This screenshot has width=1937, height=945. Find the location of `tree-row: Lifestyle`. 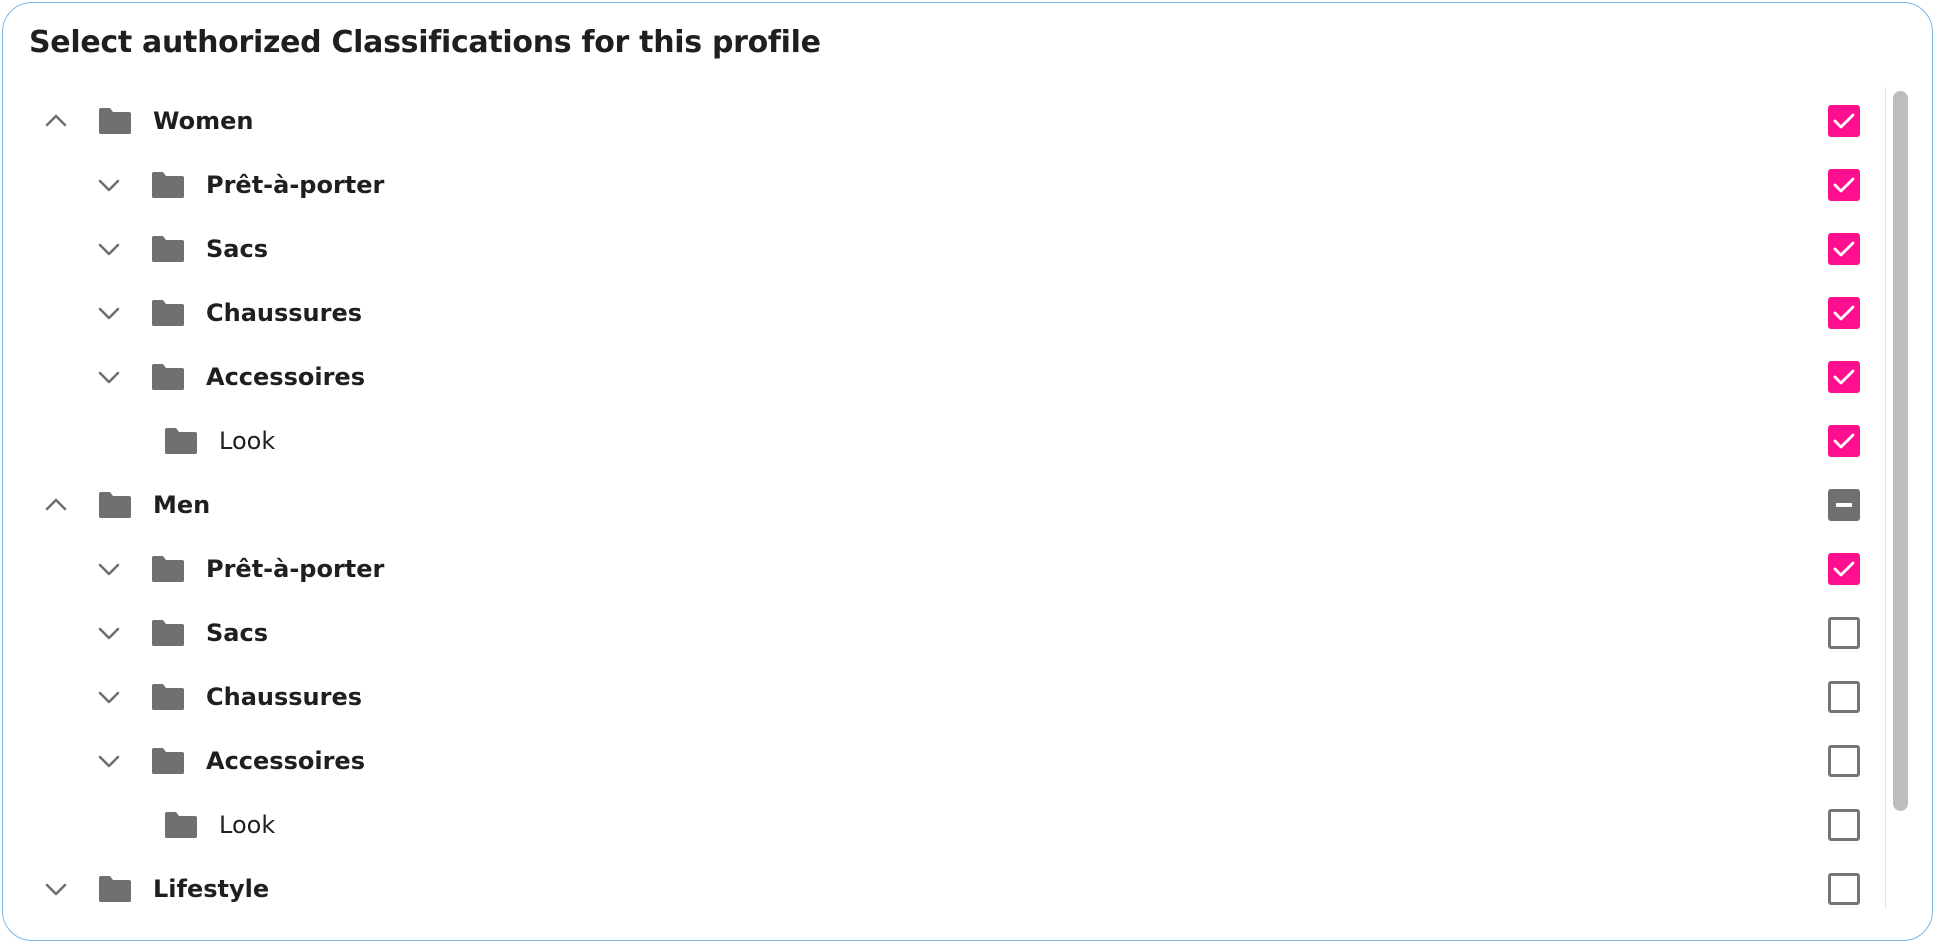

tree-row: Lifestyle is located at coordinates (943, 889).